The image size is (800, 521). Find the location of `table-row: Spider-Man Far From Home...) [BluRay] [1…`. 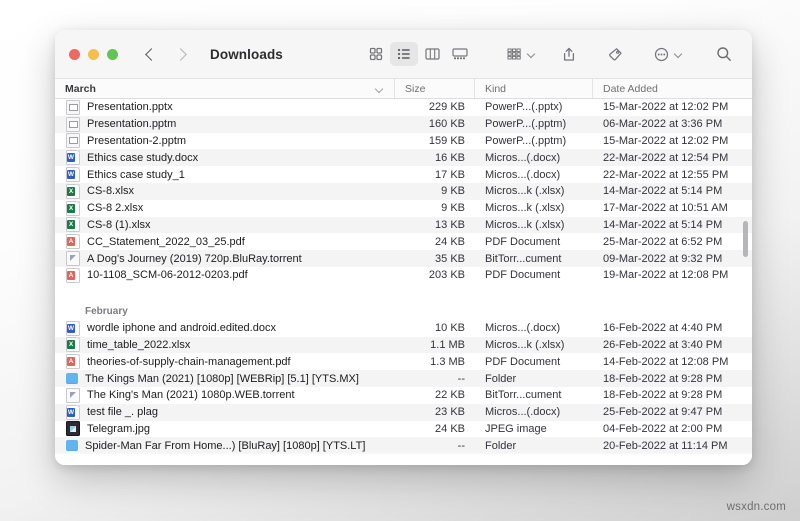

table-row: Spider-Man Far From Home...) [BluRay] [1… is located at coordinates (403, 446).